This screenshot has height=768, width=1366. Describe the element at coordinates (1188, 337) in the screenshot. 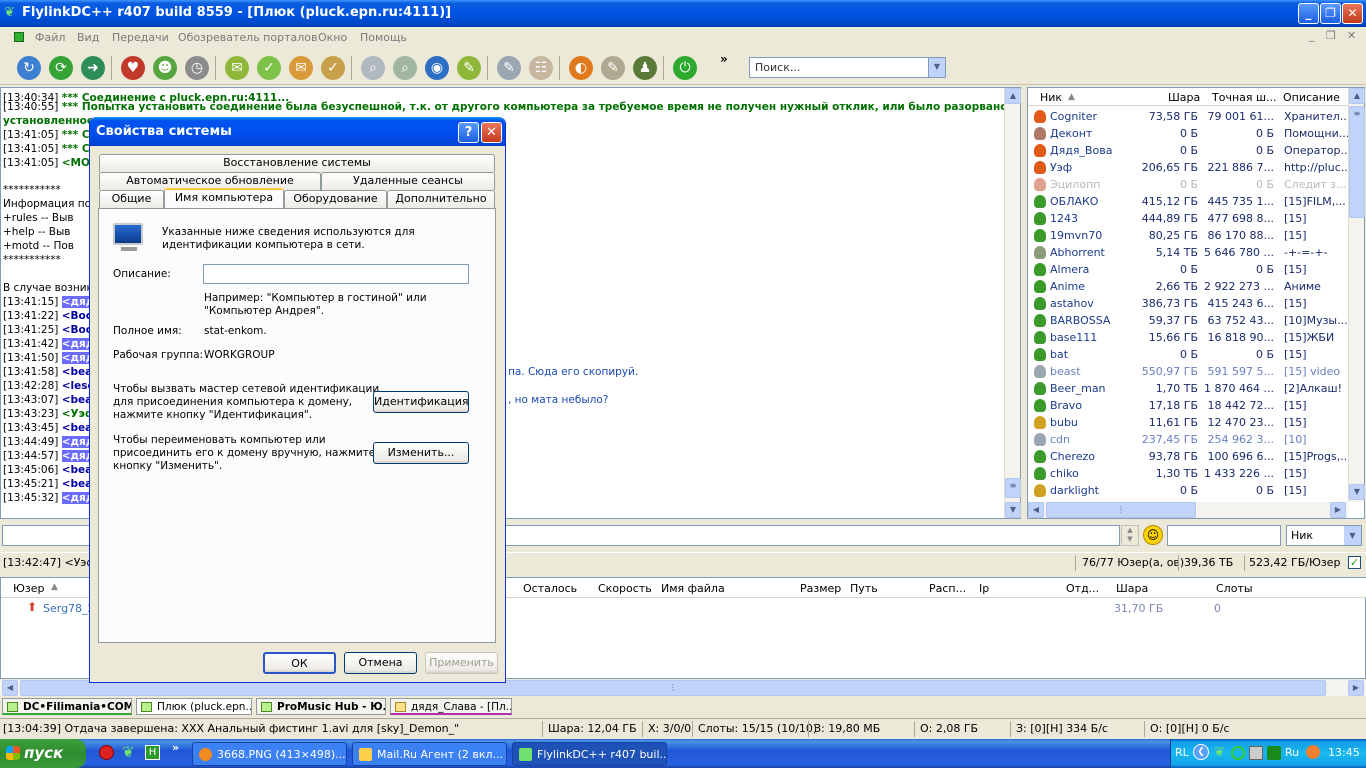

I see `user-row: base111 15,66 ГБ 16 818 90... [15]ЖБИ` at that location.